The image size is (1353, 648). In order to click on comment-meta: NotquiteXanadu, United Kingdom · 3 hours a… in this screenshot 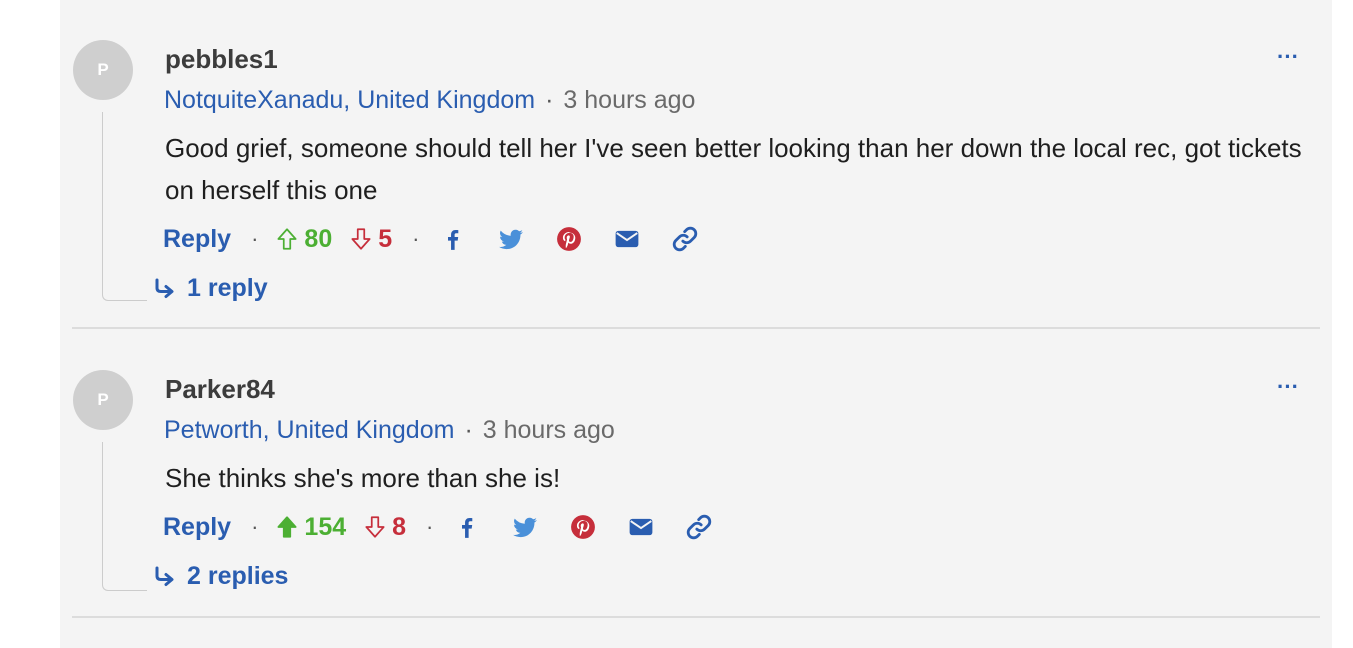, I will do `click(429, 100)`.